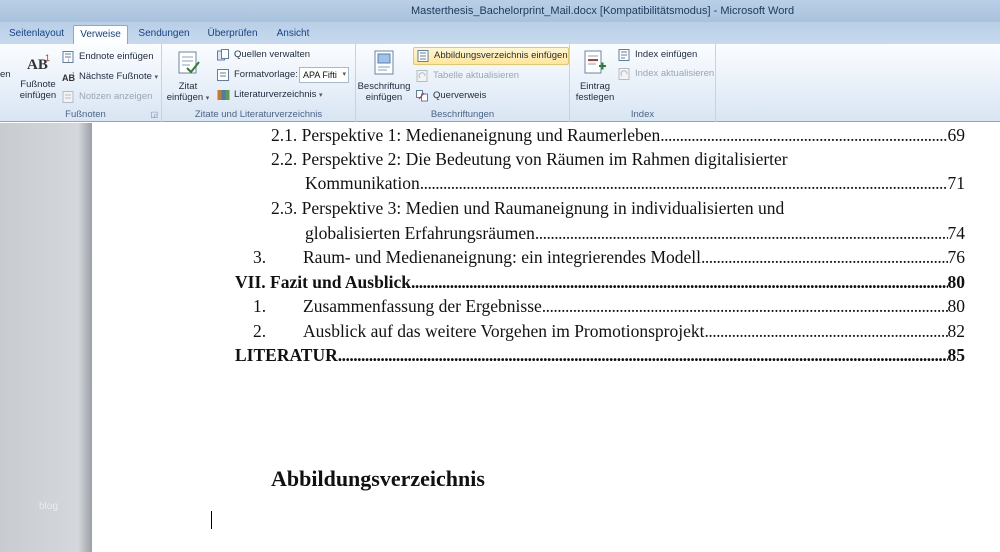 This screenshot has height=552, width=1000. What do you see at coordinates (462, 114) in the screenshot?
I see `group-label-captions: Beschriftungen` at bounding box center [462, 114].